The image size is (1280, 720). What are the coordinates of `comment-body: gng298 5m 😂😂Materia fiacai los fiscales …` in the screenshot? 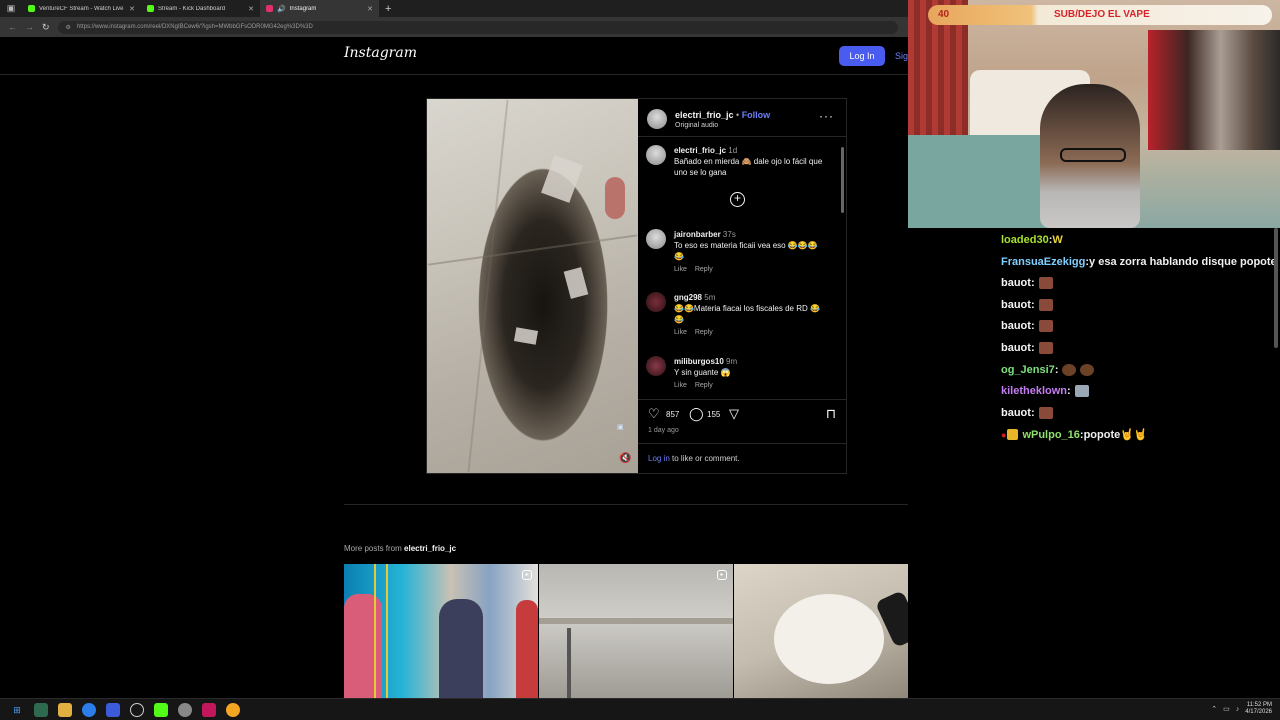 It's located at (749, 308).